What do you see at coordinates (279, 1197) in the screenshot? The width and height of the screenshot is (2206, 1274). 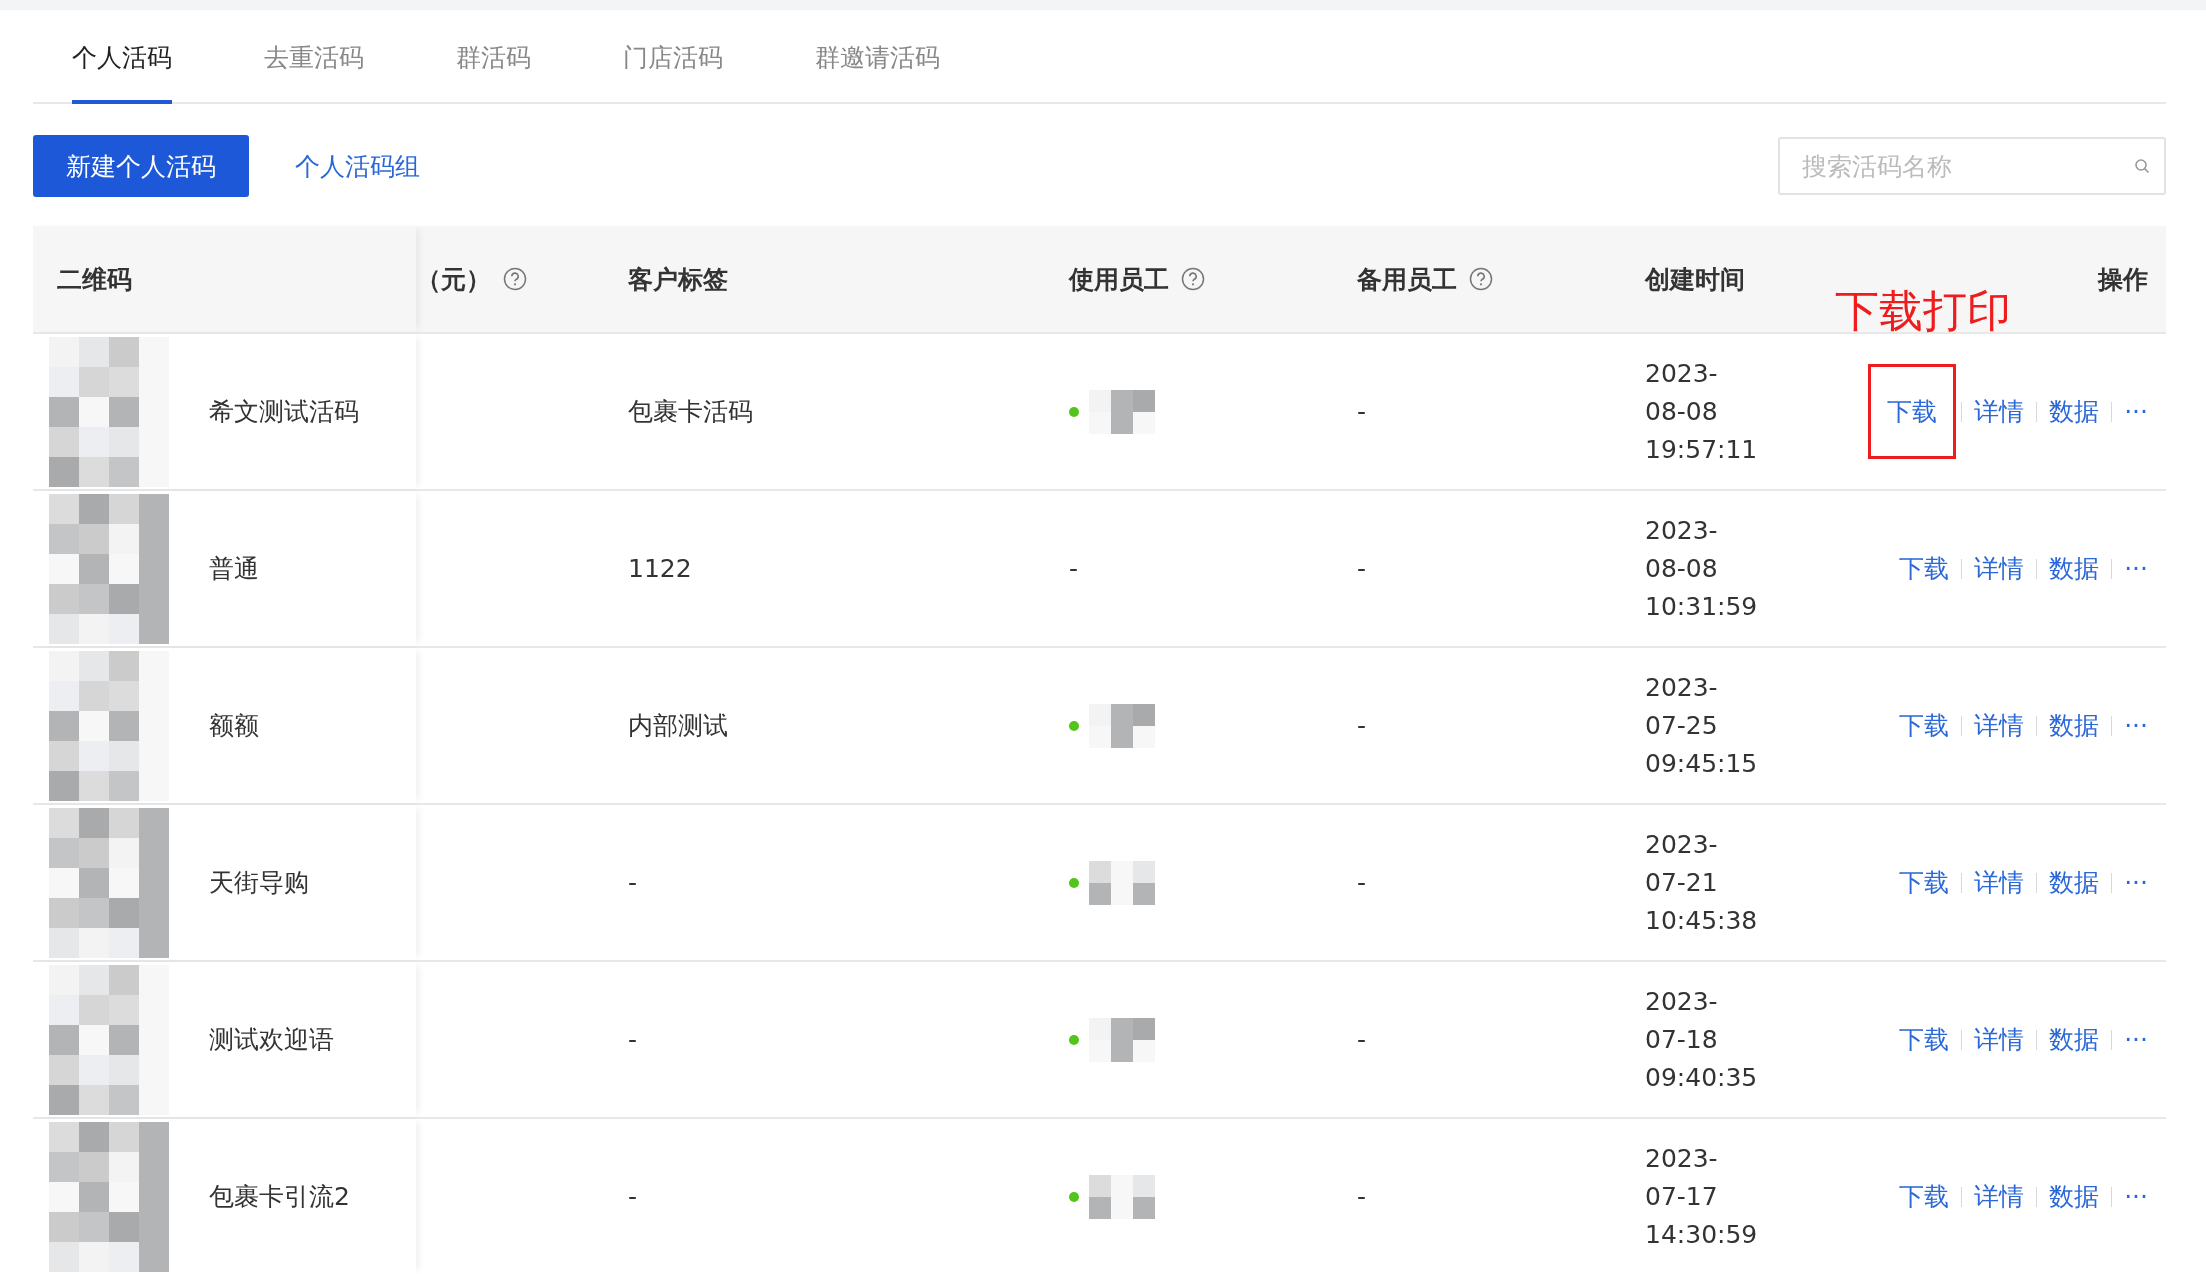 I see `code-name: 包裹卡引流2` at bounding box center [279, 1197].